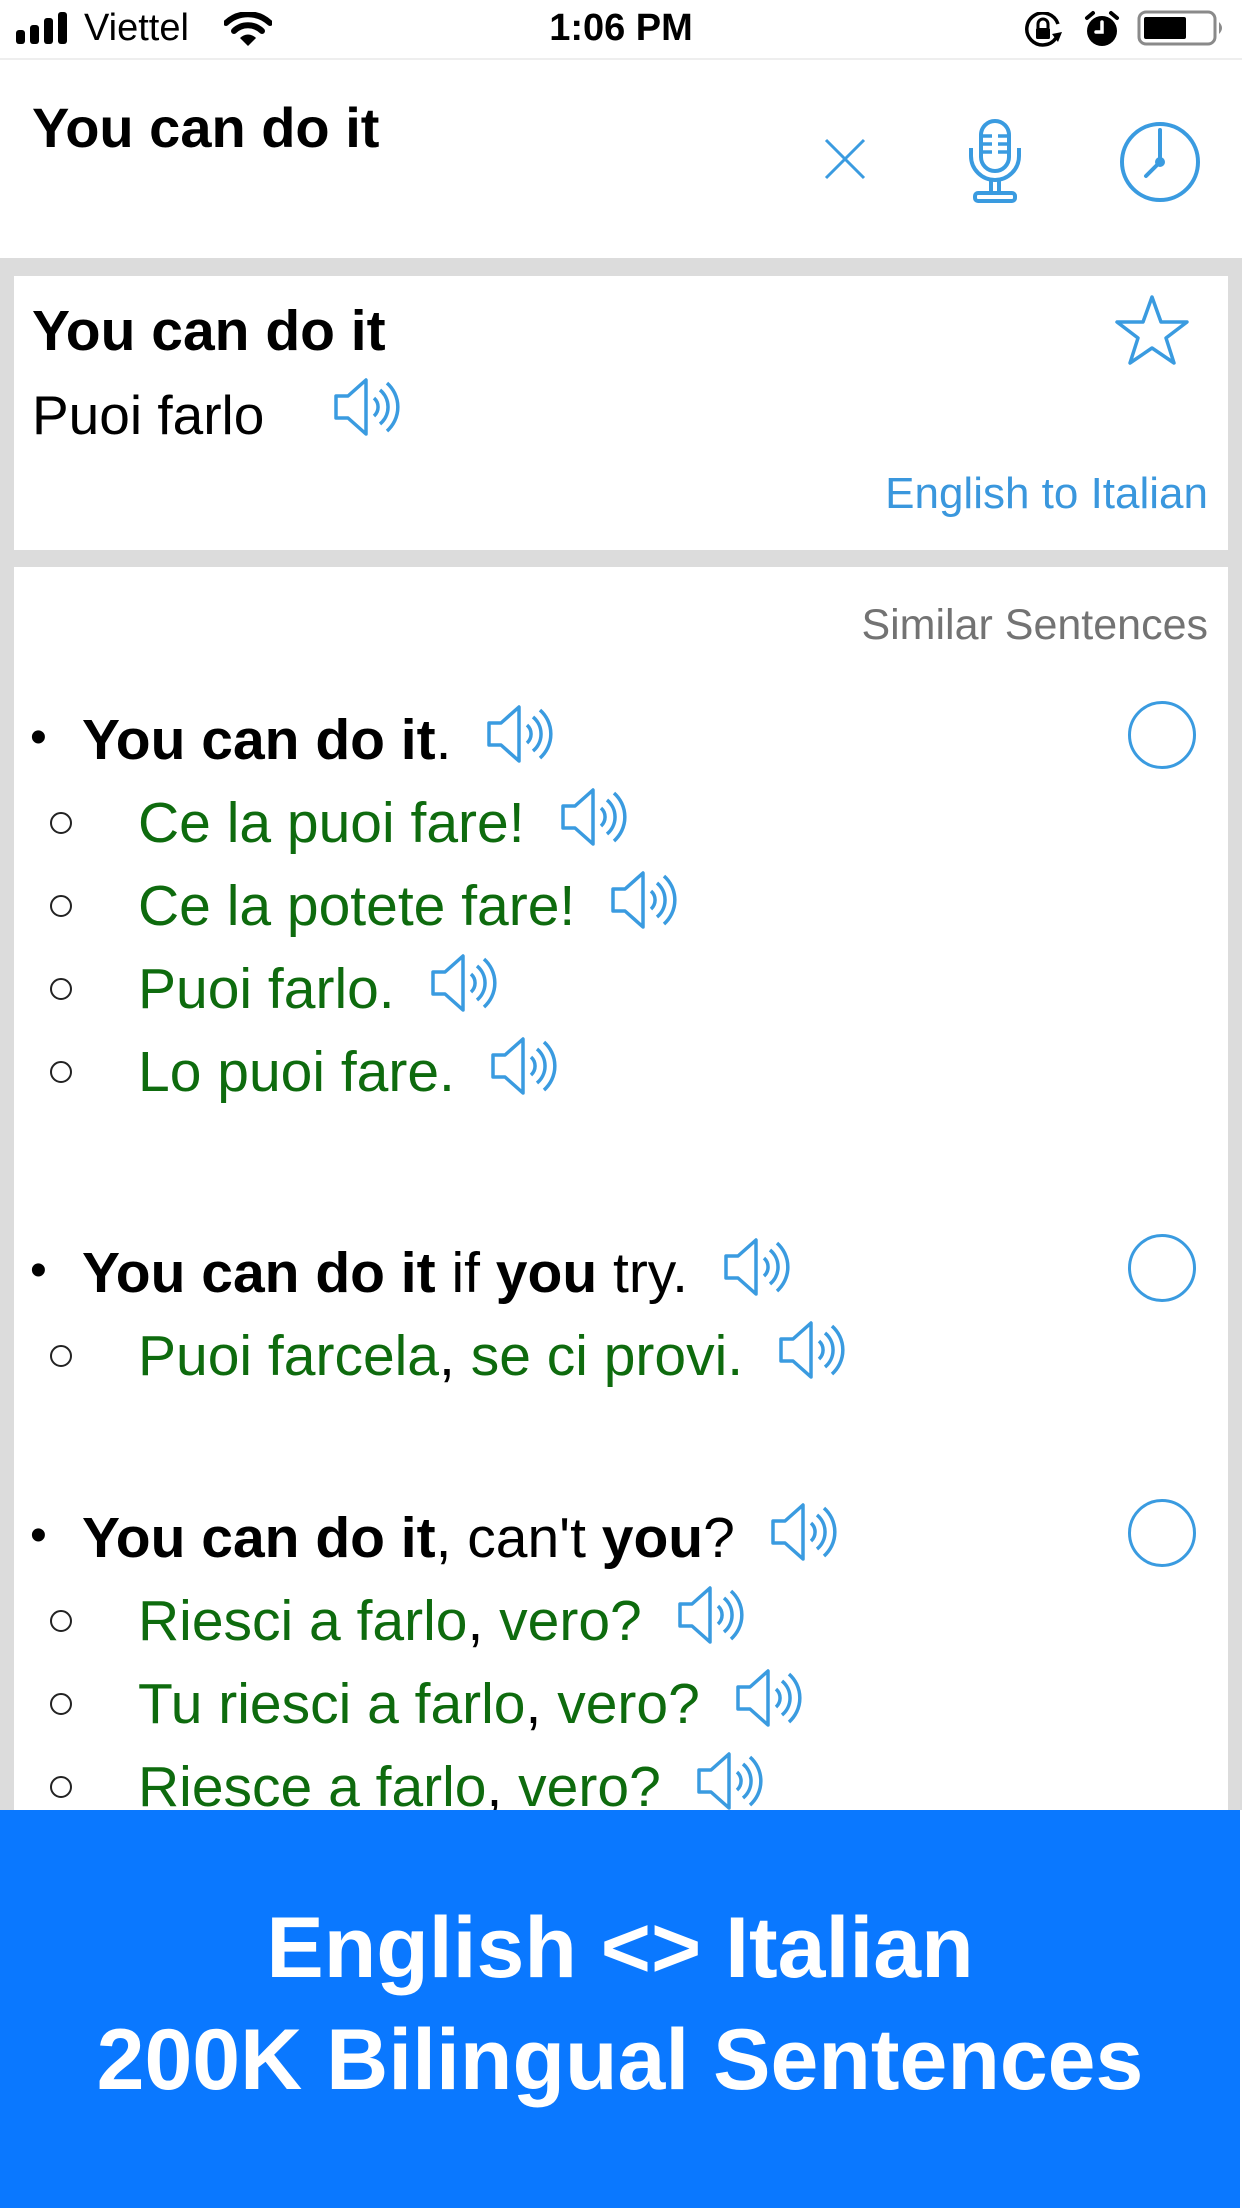 This screenshot has width=1242, height=2208. What do you see at coordinates (332, 1704) in the screenshot?
I see `translation-text: Tu riesci a farlo` at bounding box center [332, 1704].